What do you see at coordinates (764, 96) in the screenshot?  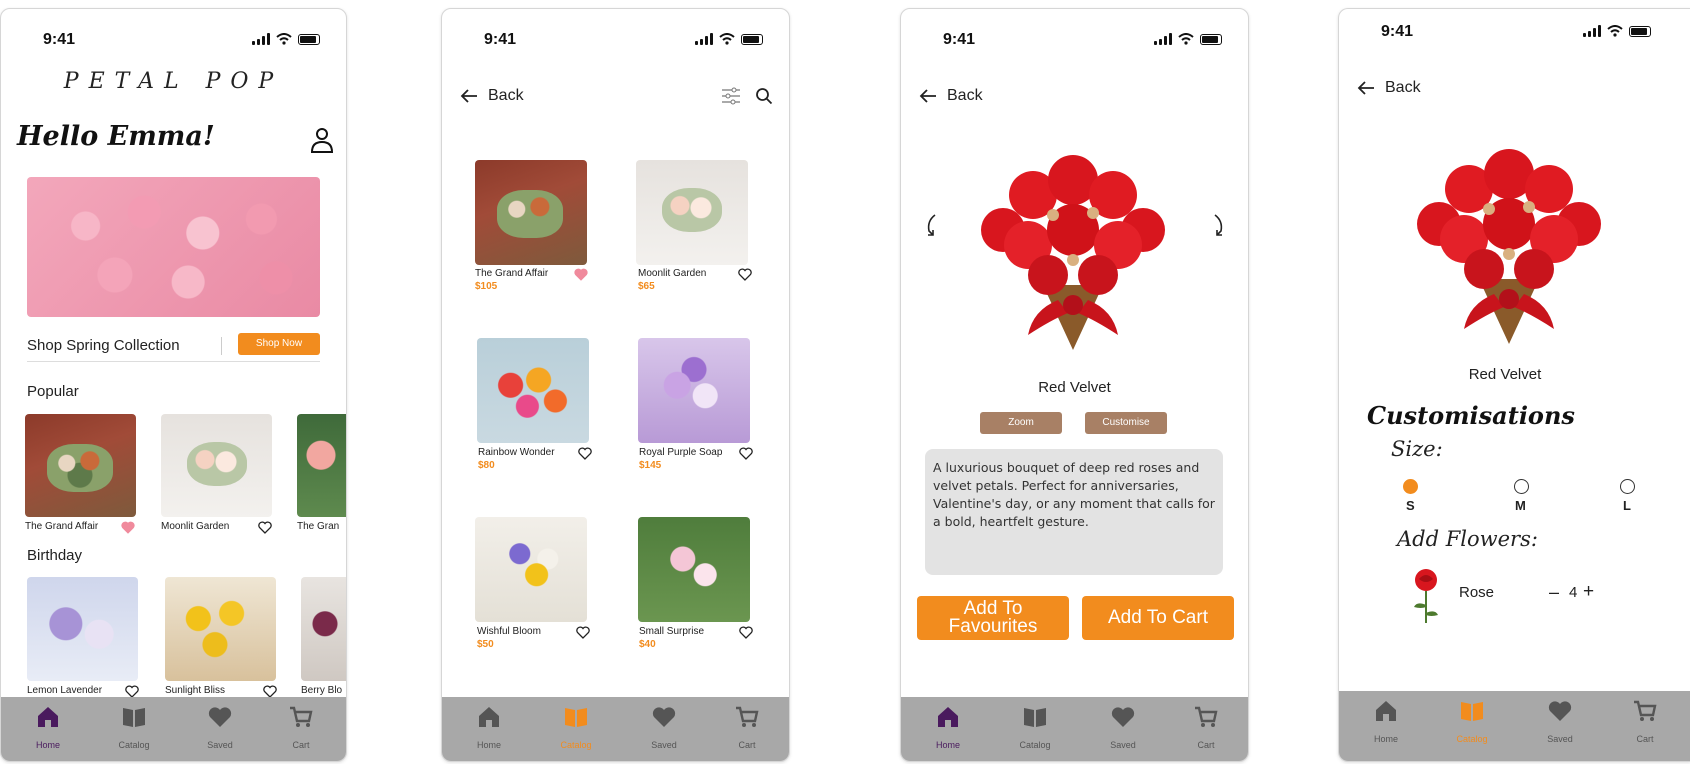 I see `search-icon` at bounding box center [764, 96].